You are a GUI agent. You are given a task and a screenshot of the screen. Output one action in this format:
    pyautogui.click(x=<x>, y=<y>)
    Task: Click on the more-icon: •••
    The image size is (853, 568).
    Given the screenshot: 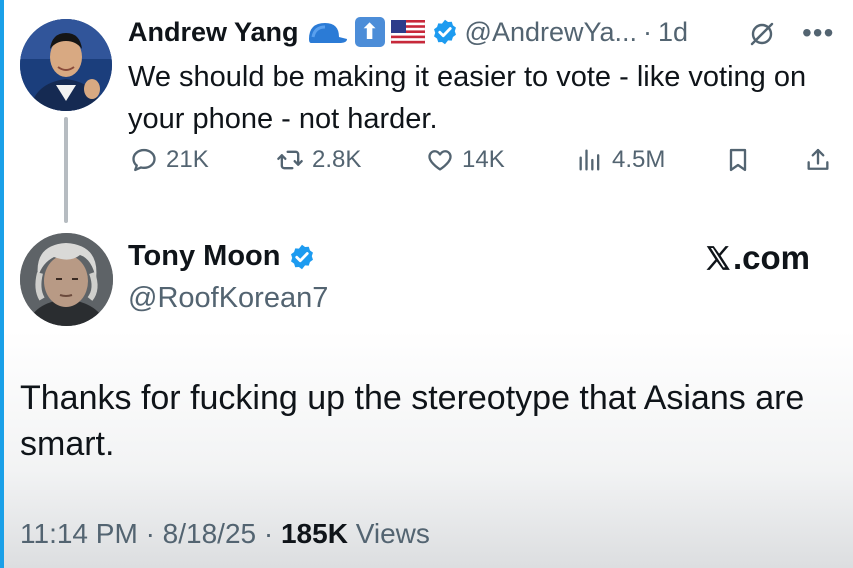 What is the action you would take?
    pyautogui.click(x=818, y=33)
    